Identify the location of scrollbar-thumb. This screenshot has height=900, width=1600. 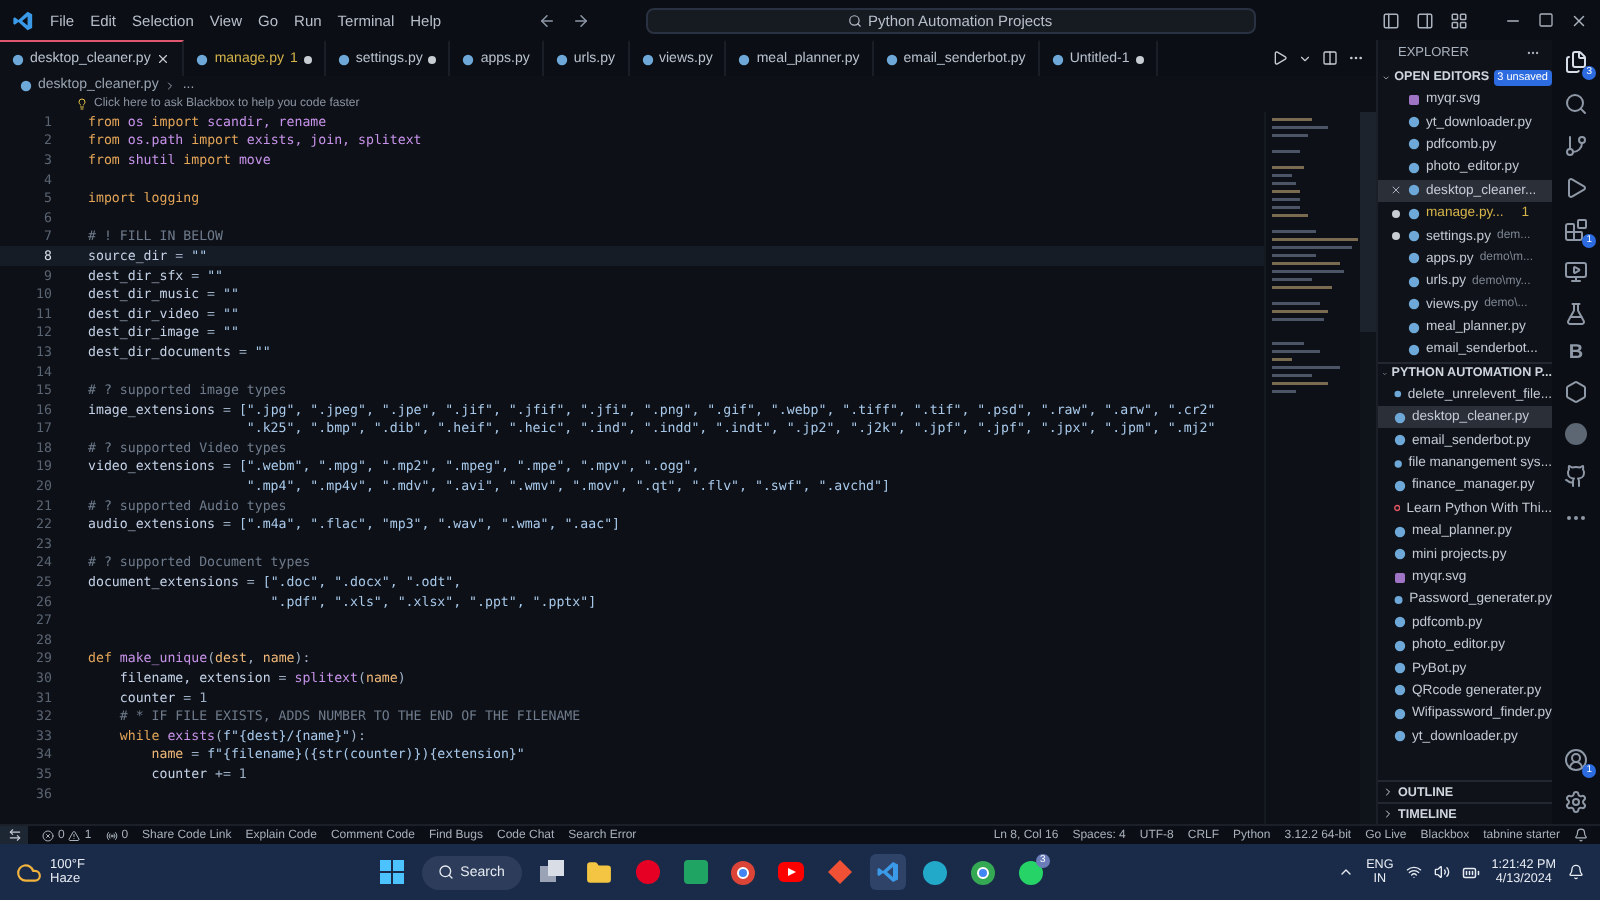
(1368, 222).